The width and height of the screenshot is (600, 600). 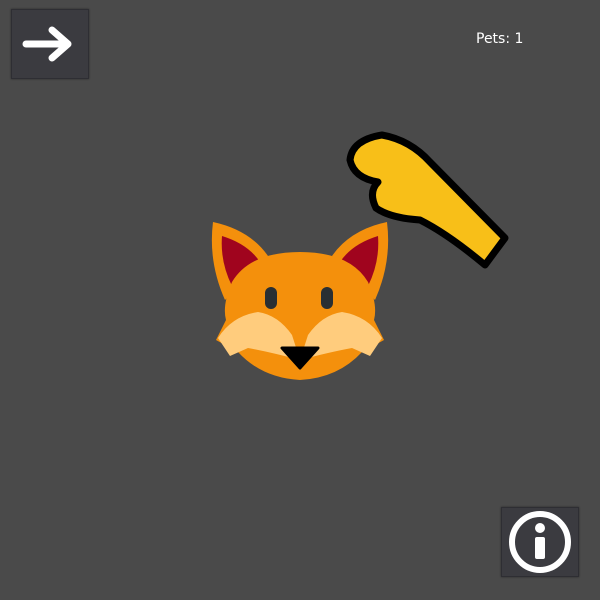 What do you see at coordinates (519, 39) in the screenshot?
I see `pets-count: 1` at bounding box center [519, 39].